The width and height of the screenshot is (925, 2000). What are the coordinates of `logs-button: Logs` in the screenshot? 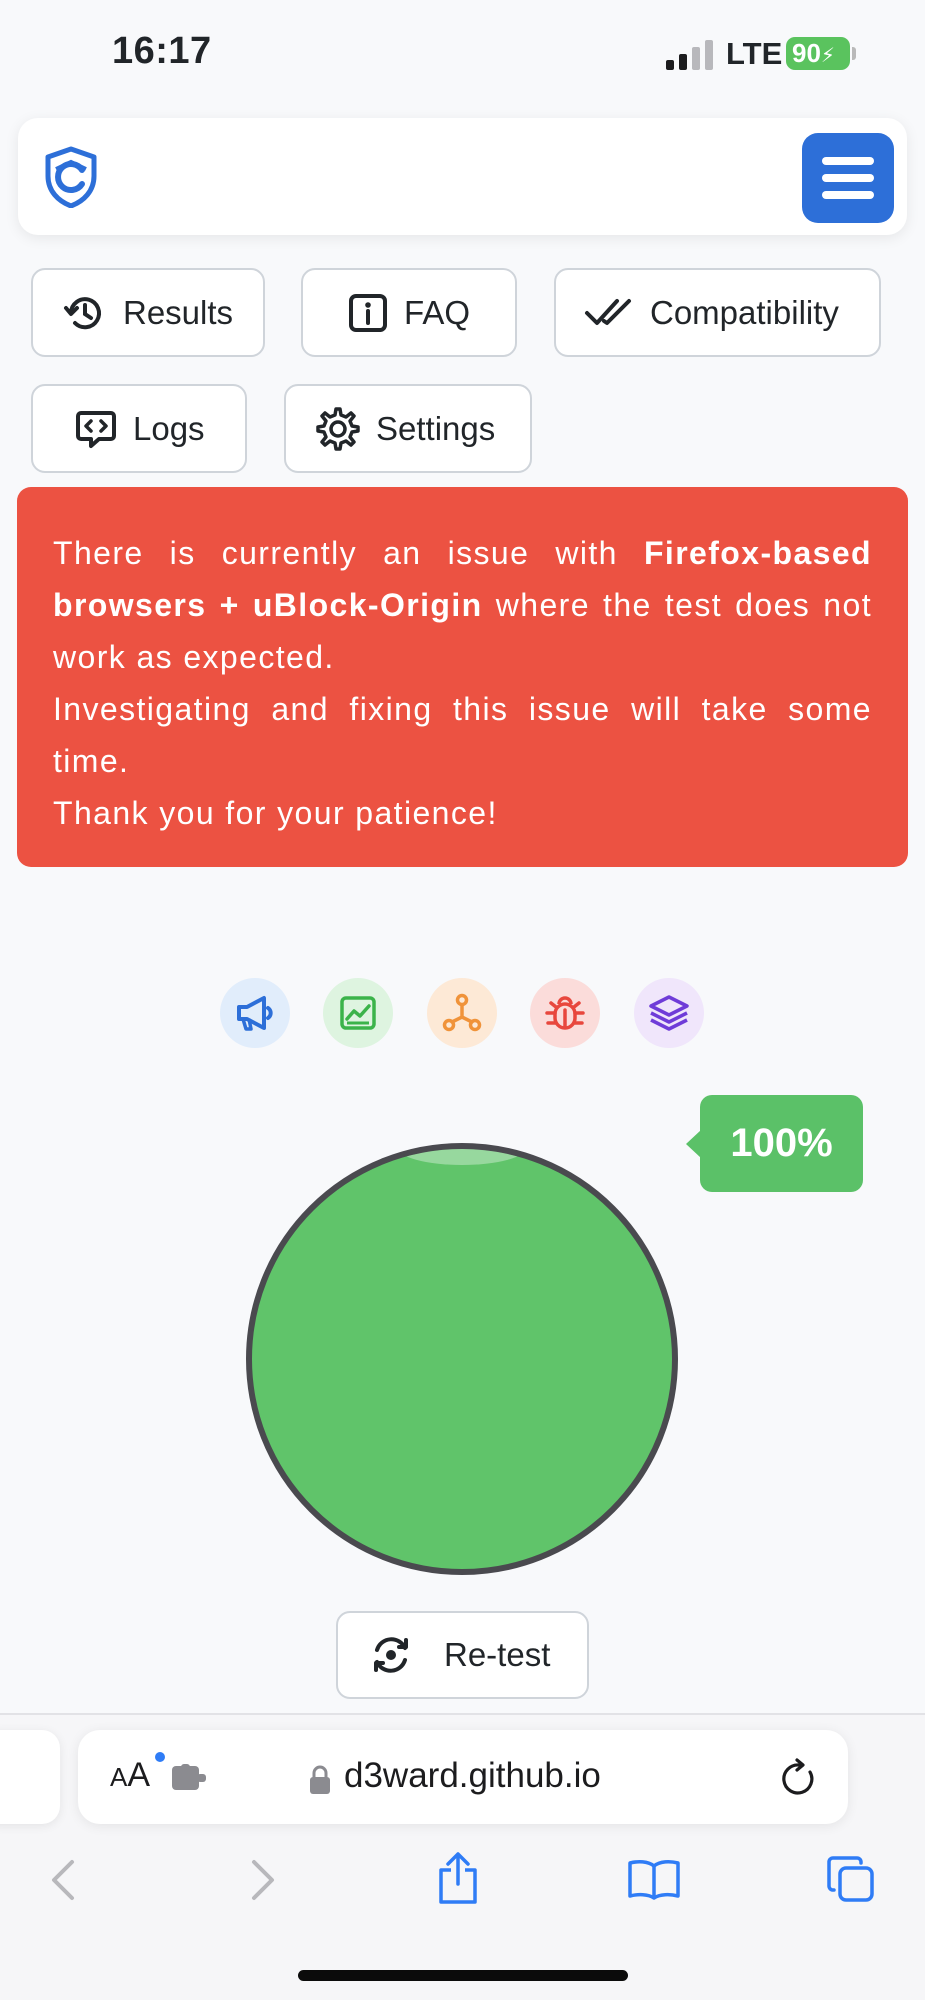 It's located at (139, 428).